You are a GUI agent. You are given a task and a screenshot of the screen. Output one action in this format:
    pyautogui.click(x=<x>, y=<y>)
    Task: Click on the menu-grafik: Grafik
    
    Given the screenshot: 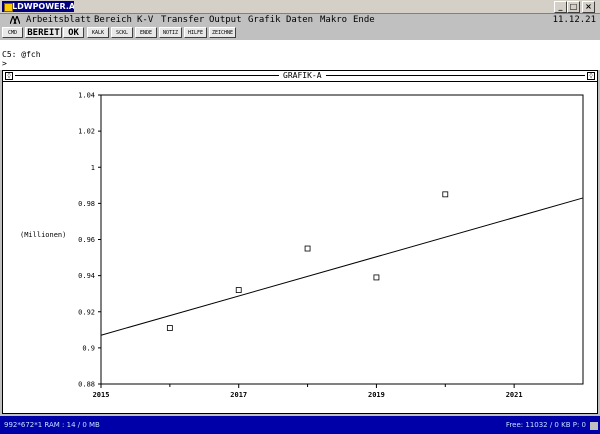 What is the action you would take?
    pyautogui.click(x=264, y=20)
    